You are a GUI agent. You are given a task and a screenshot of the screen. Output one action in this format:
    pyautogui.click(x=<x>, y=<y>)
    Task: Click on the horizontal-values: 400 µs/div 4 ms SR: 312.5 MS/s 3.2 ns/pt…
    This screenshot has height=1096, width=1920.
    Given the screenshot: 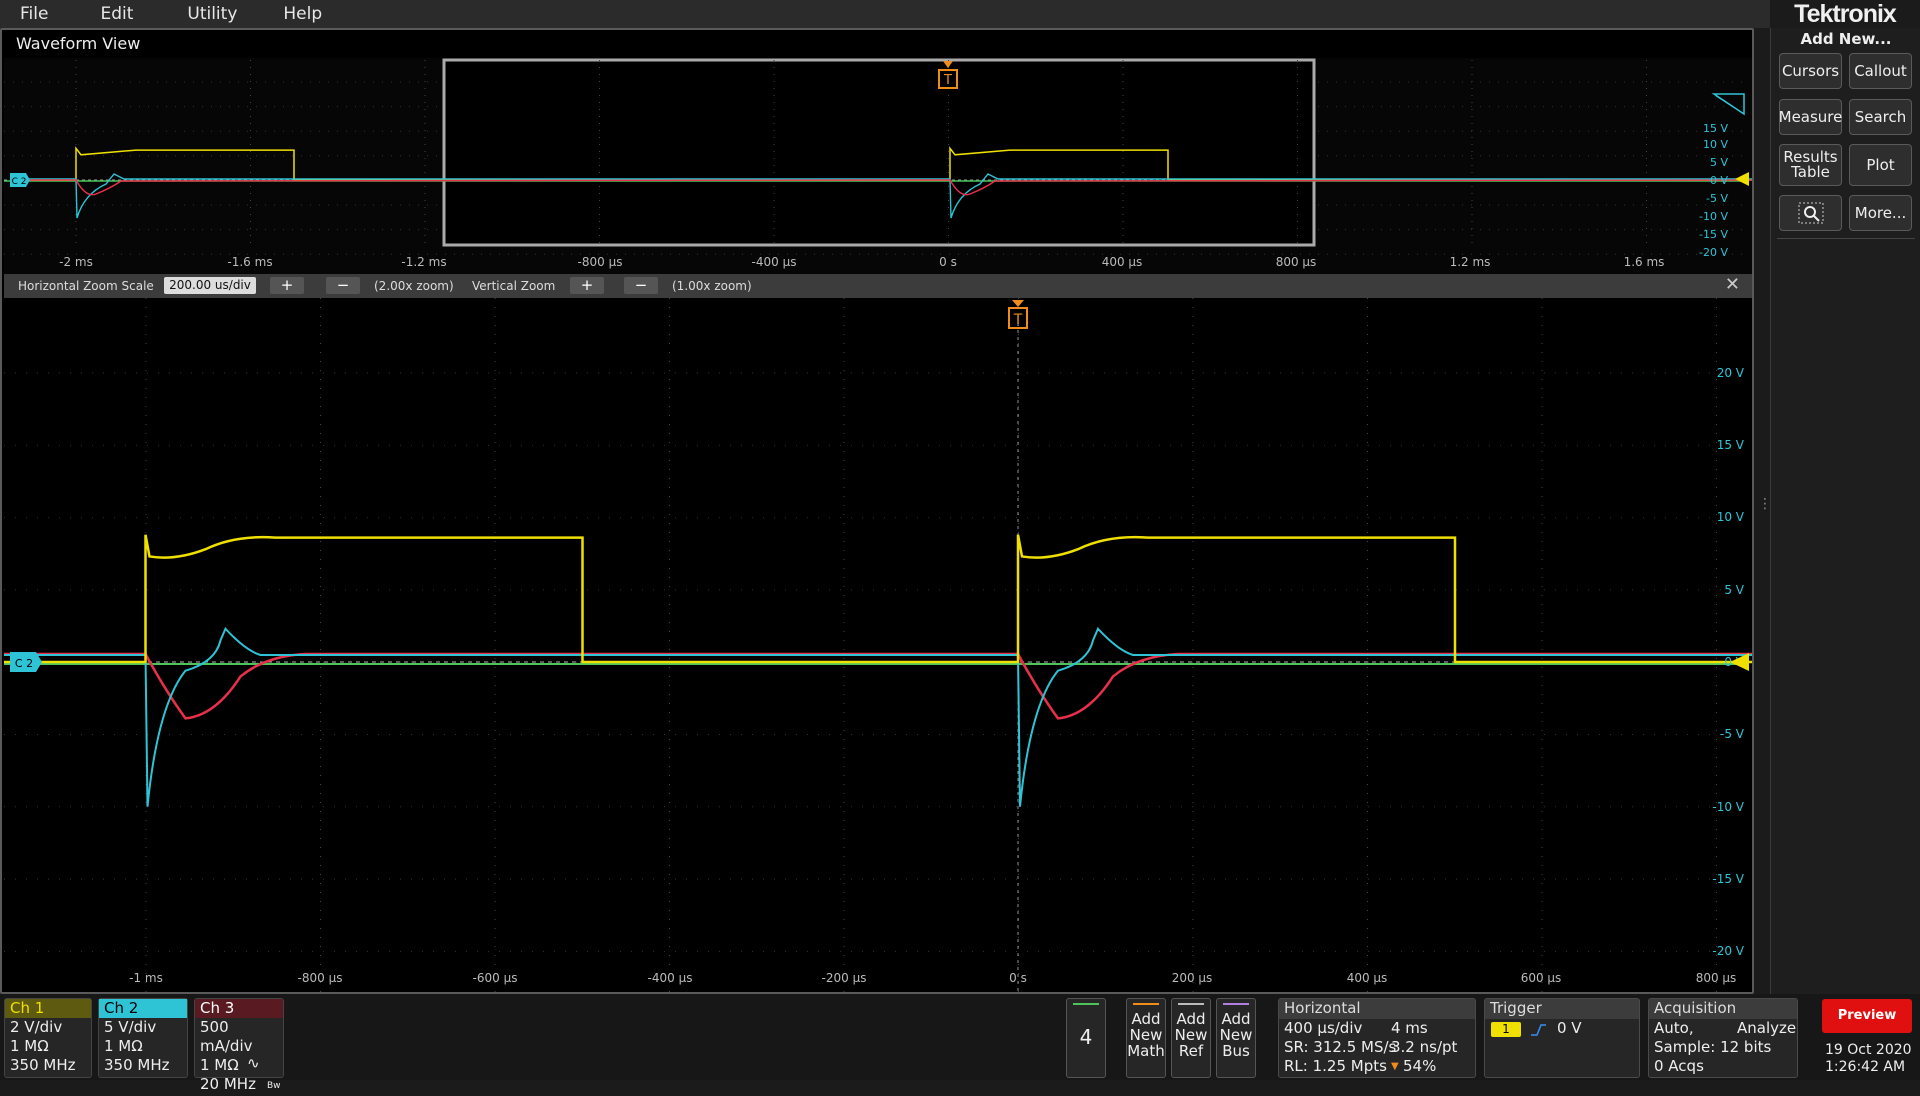 What is the action you would take?
    pyautogui.click(x=1377, y=1047)
    